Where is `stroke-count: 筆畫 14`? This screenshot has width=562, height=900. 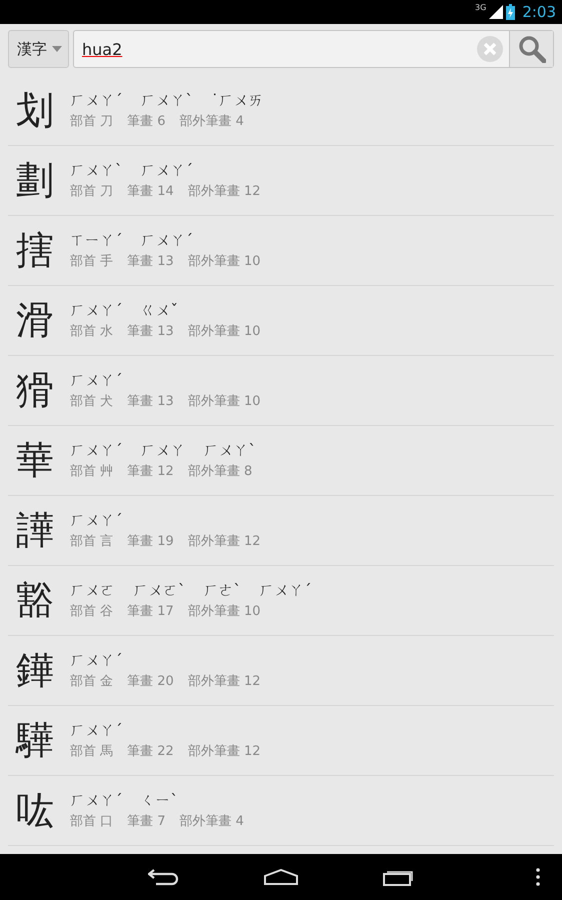 stroke-count: 筆畫 14 is located at coordinates (150, 191).